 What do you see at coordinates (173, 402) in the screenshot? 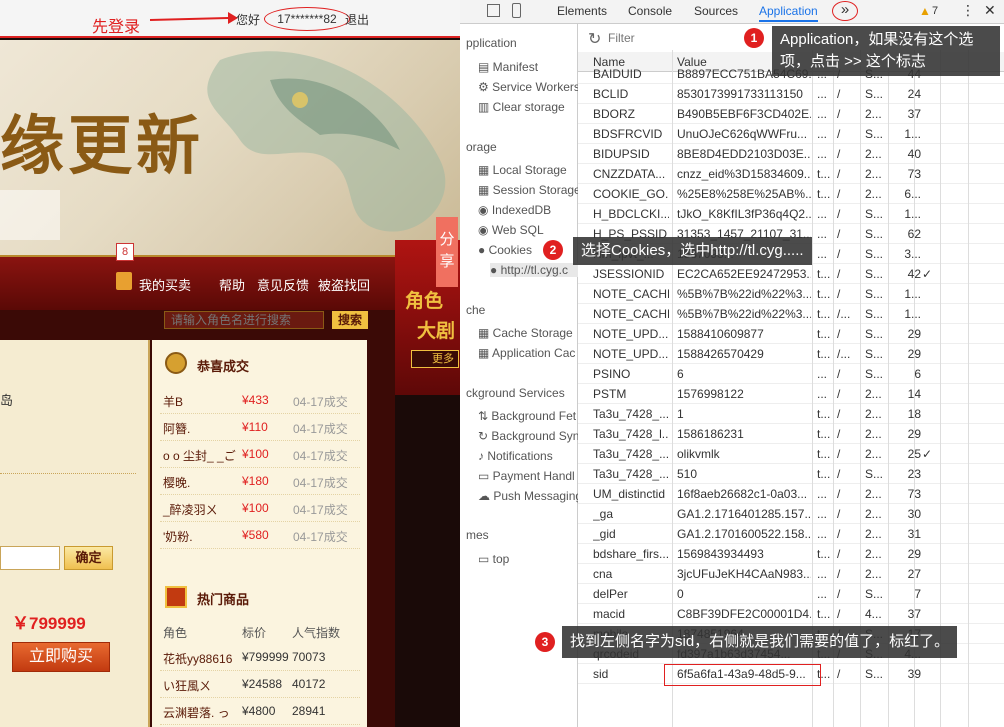
I see `deal-name: 羊B` at bounding box center [173, 402].